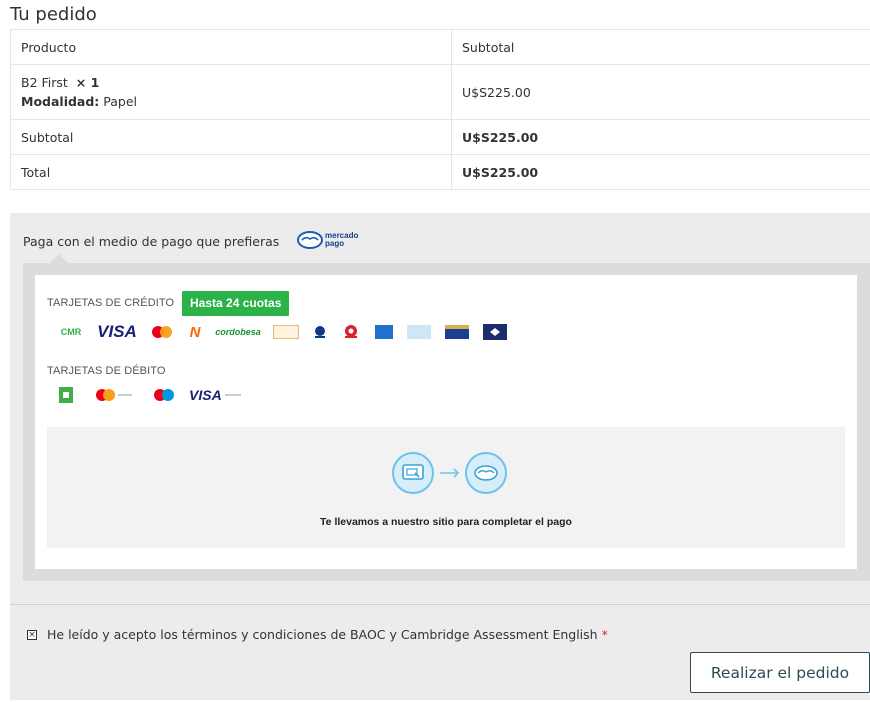  I want to click on visa-text: VISA, so click(117, 331).